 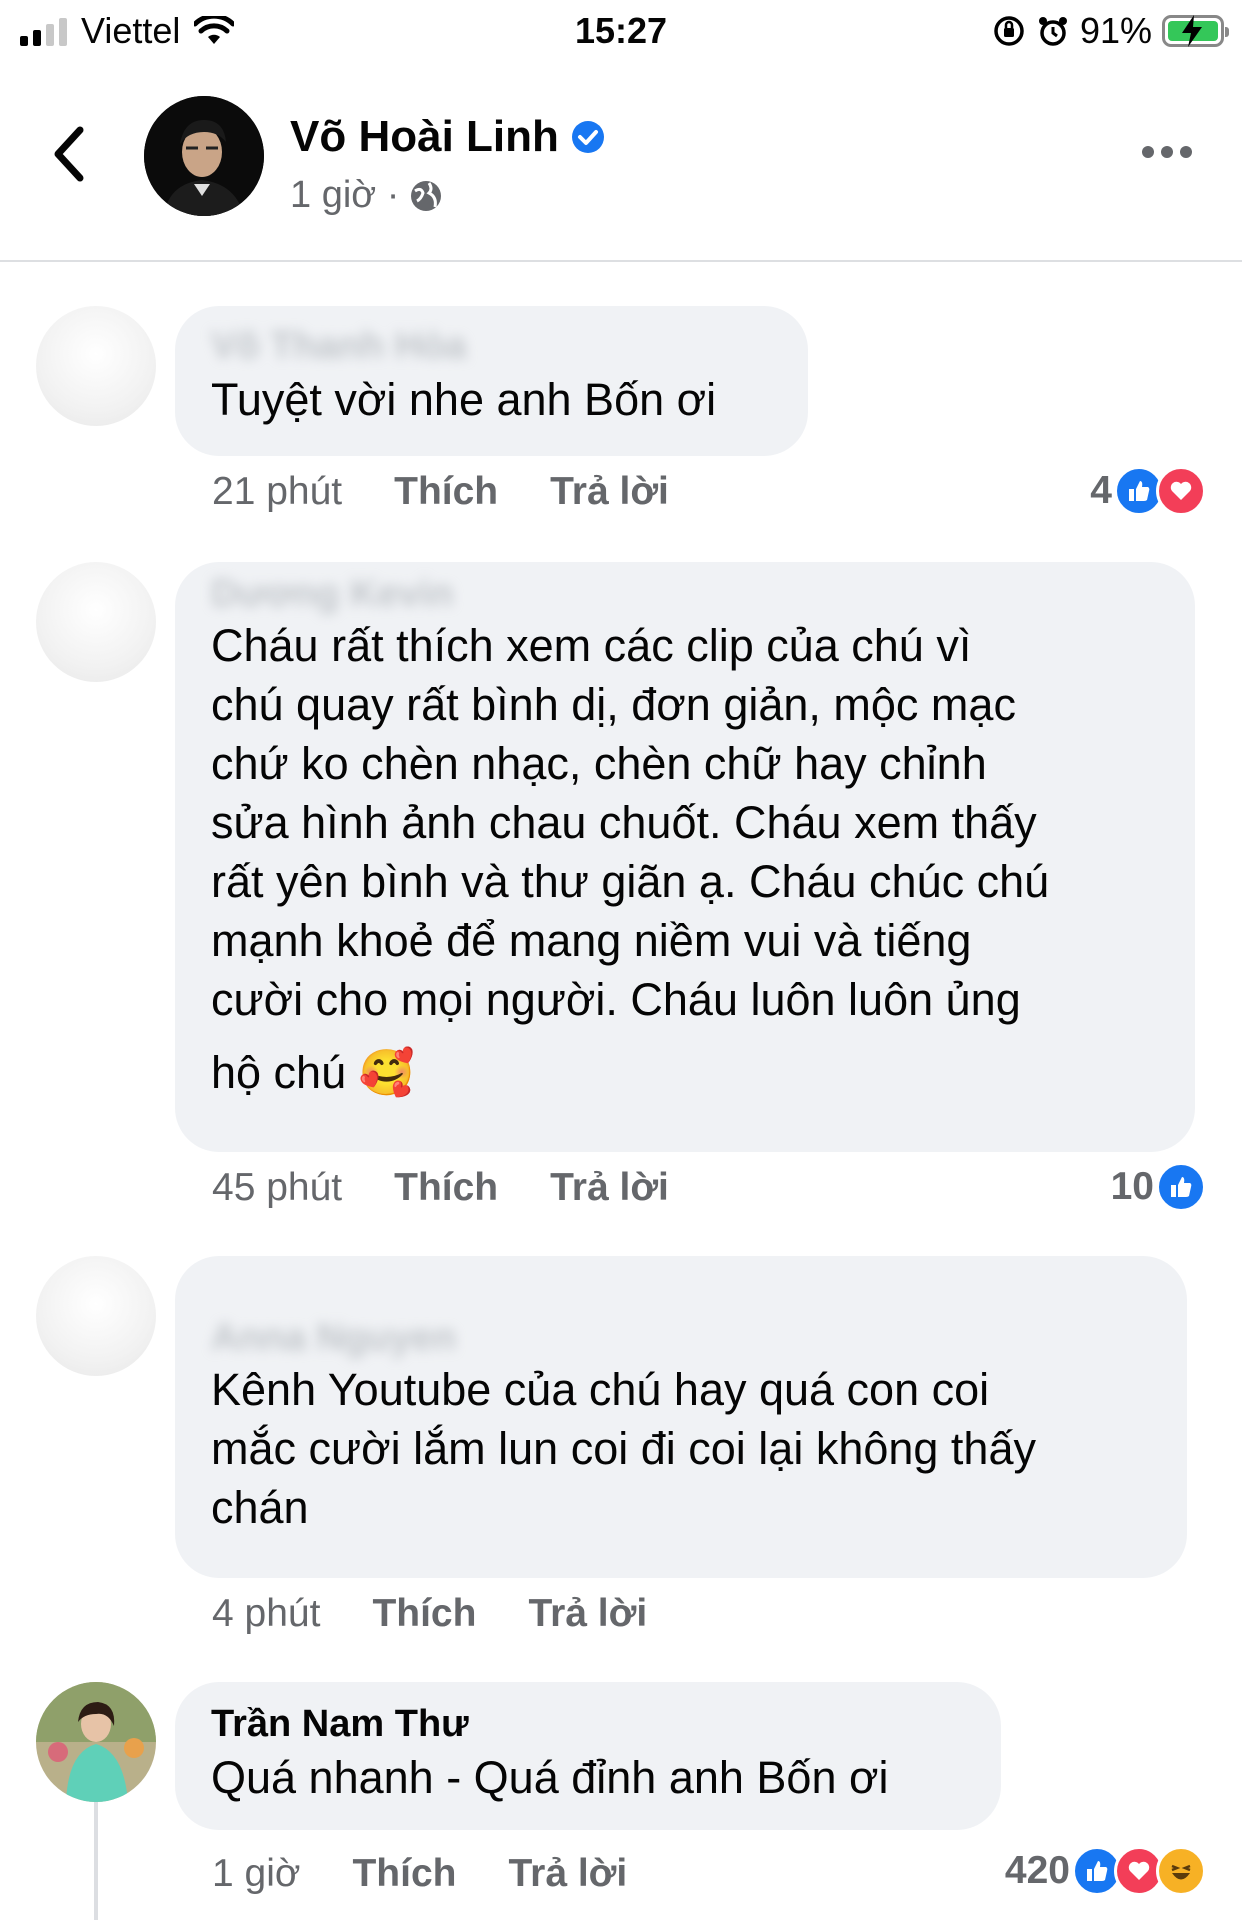 I want to click on haha-reaction-icon, so click(x=1181, y=1871).